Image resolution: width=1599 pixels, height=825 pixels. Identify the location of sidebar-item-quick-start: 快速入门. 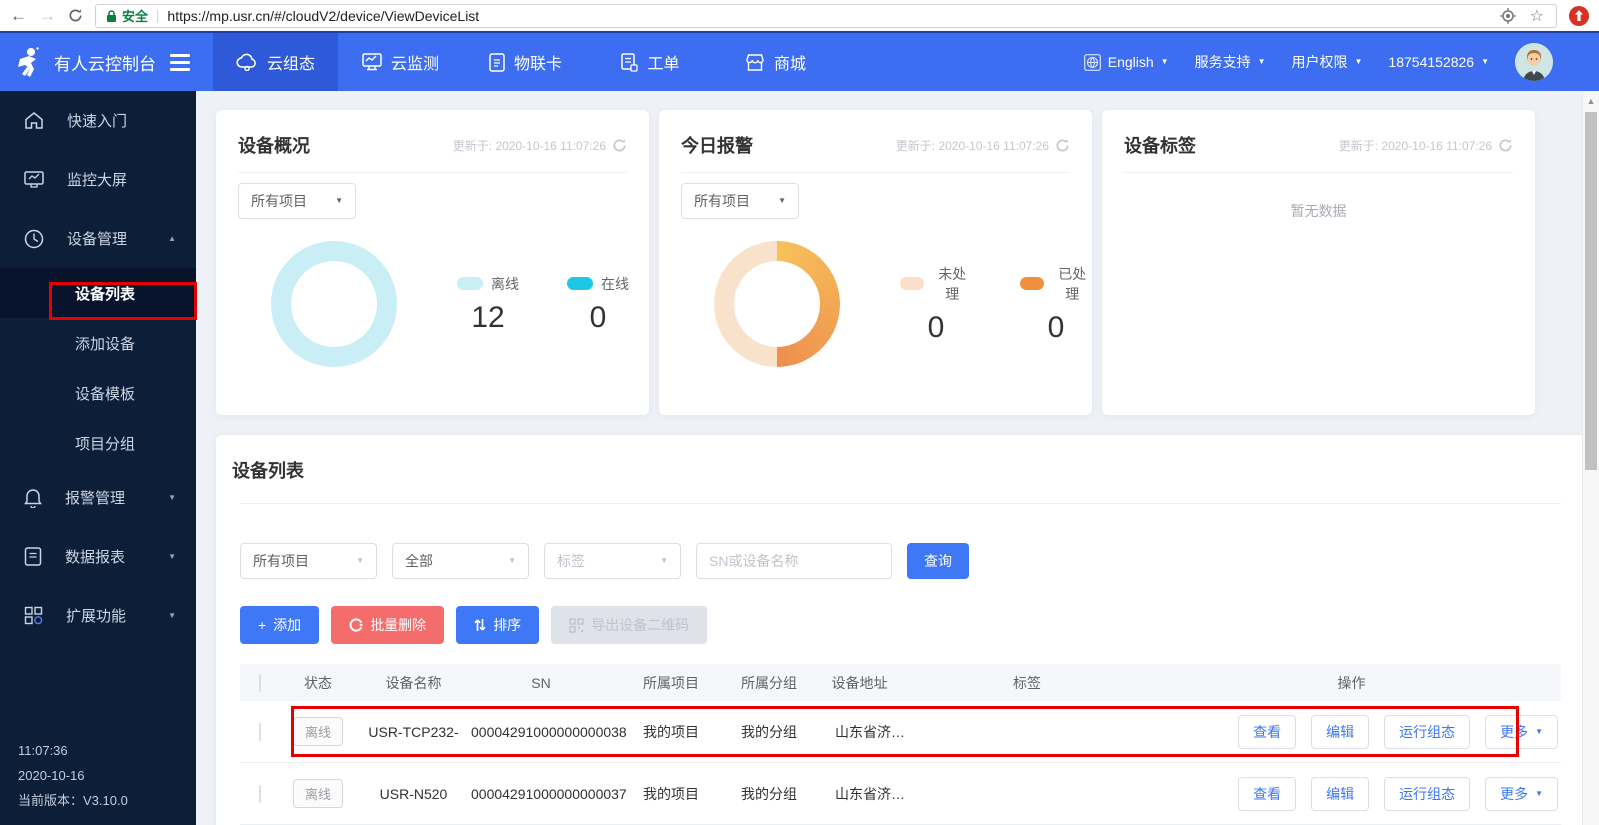
(98, 120).